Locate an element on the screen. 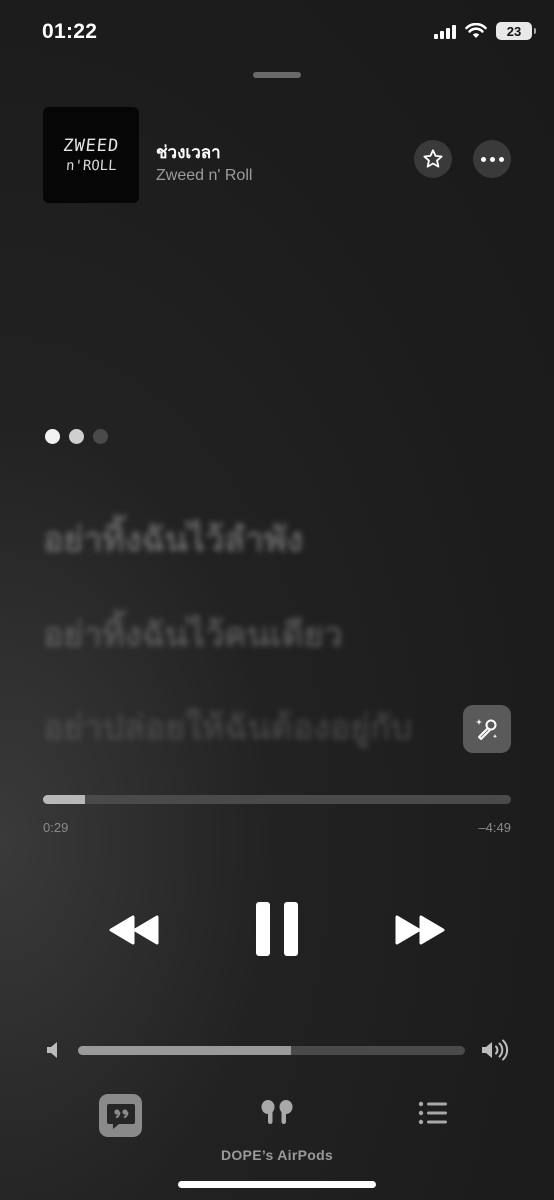  home-indicator is located at coordinates (277, 1184).